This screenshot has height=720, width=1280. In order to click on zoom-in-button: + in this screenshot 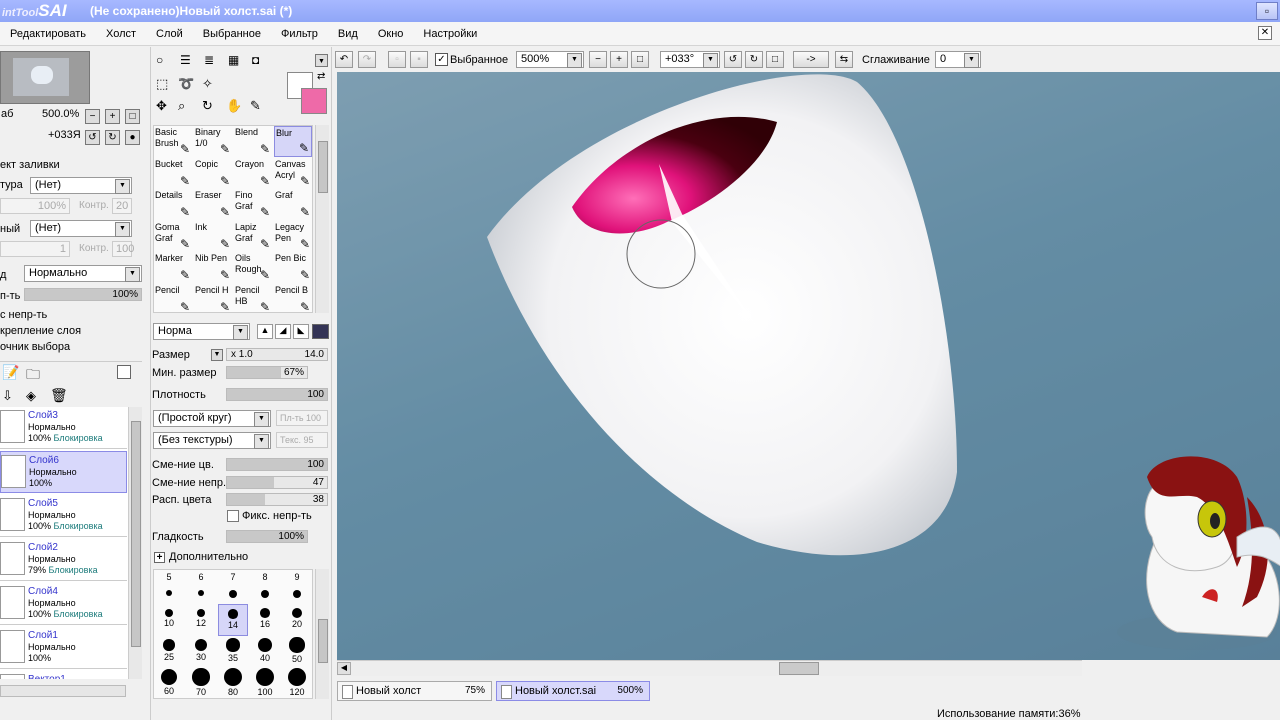, I will do `click(112, 116)`.